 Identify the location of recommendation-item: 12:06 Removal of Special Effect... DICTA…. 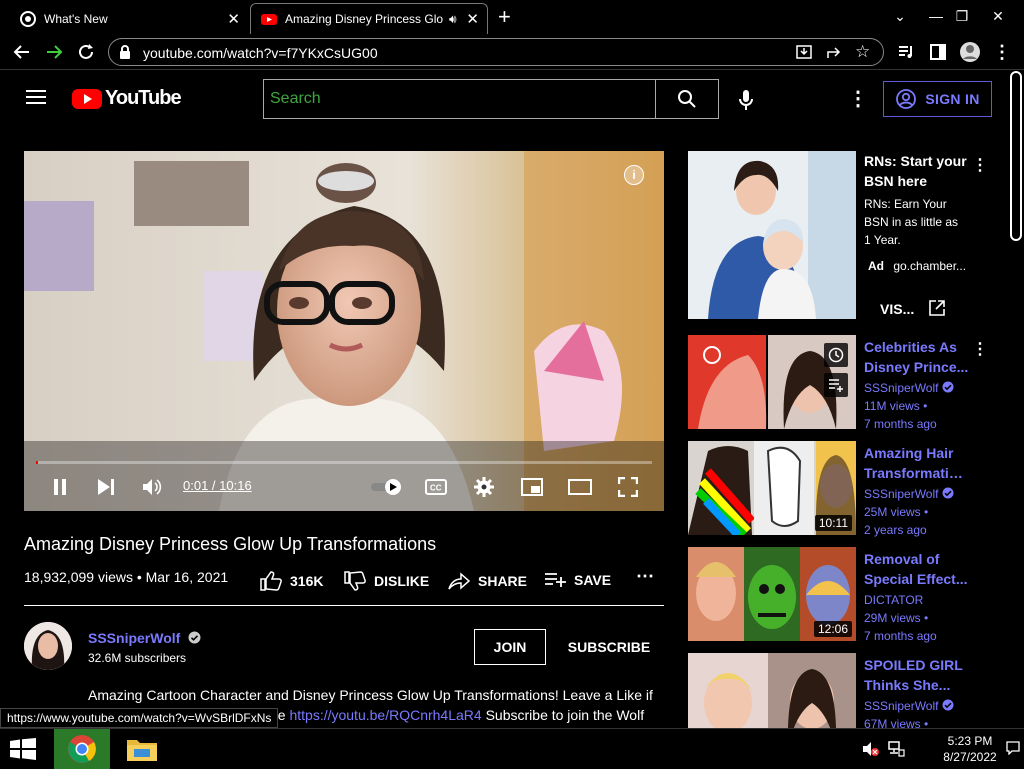
(848, 595).